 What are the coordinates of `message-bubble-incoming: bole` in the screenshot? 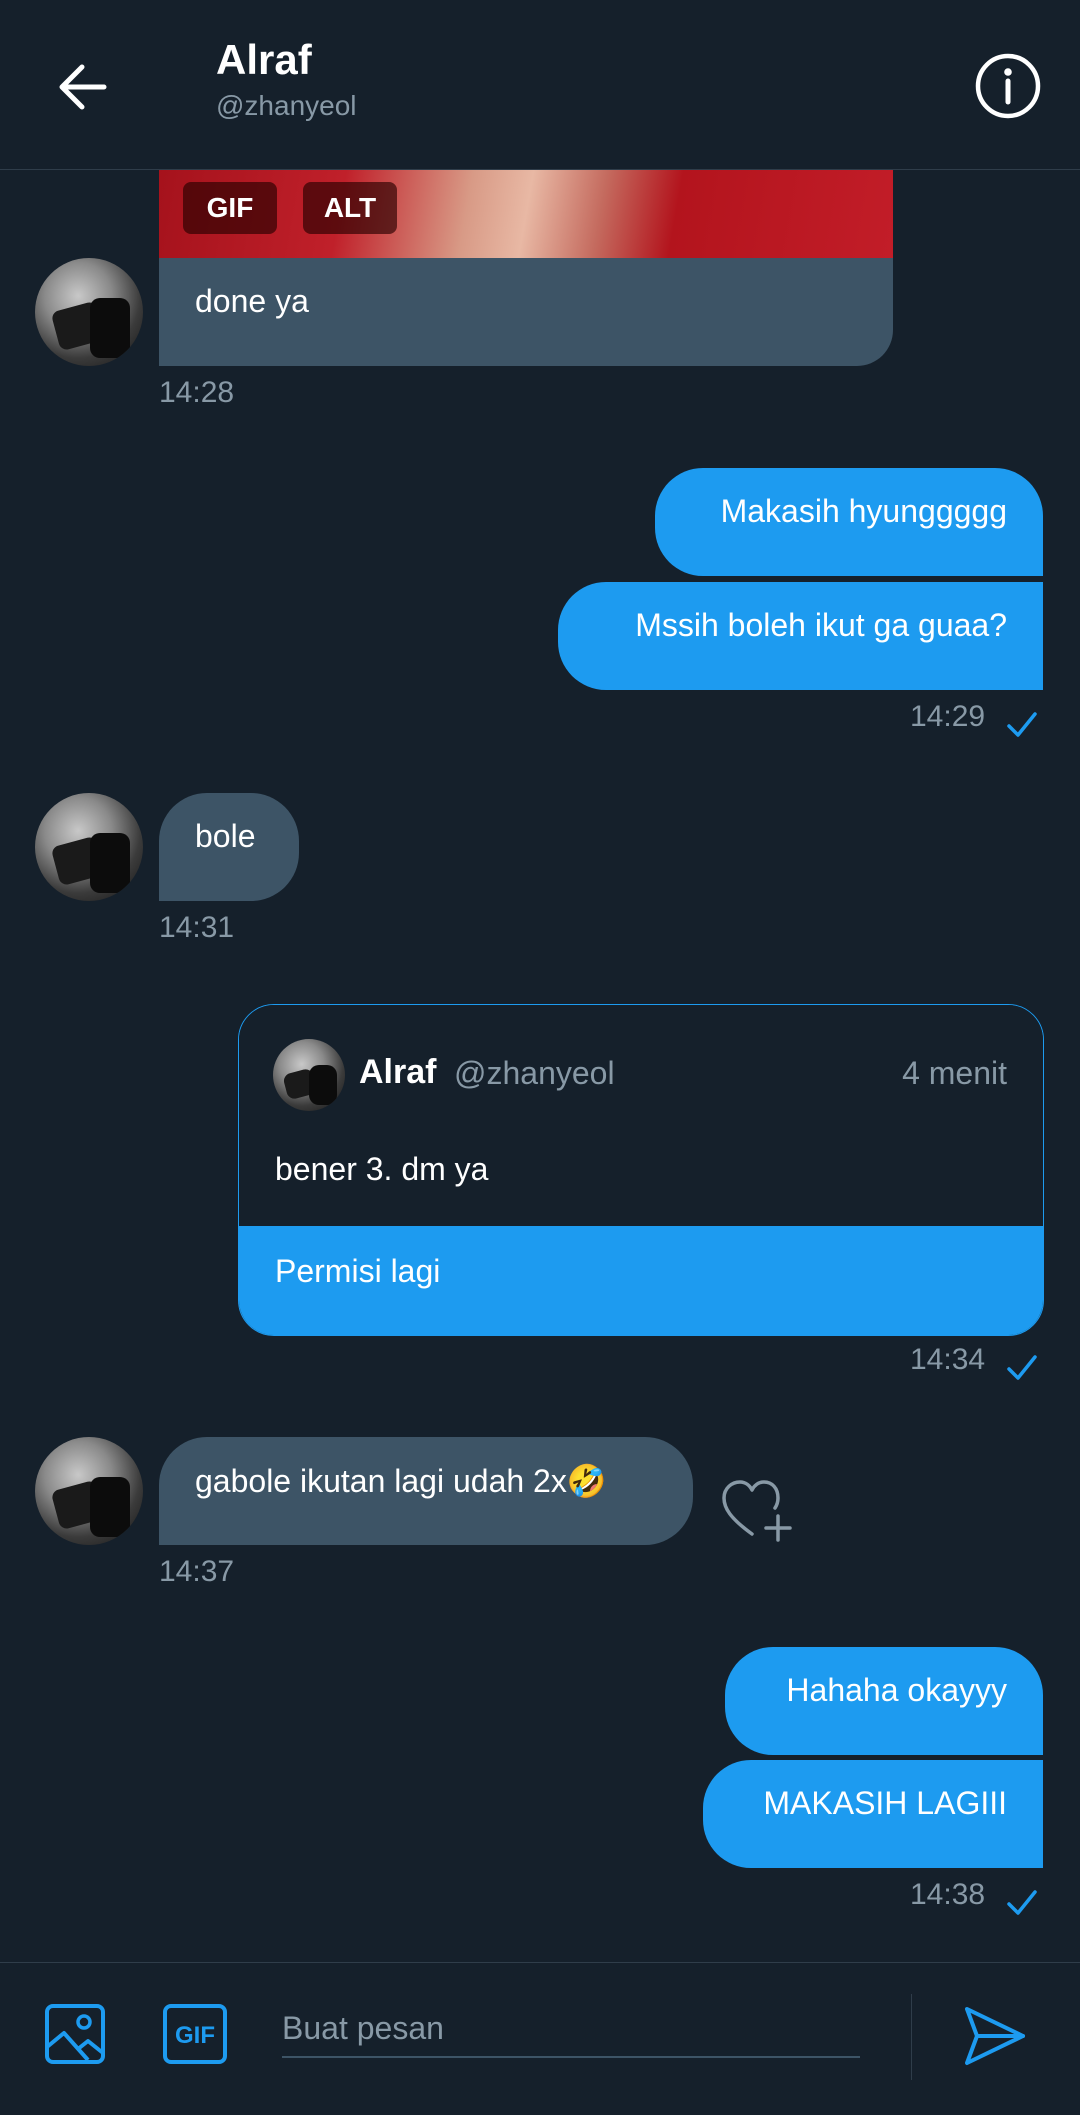 It's located at (229, 847).